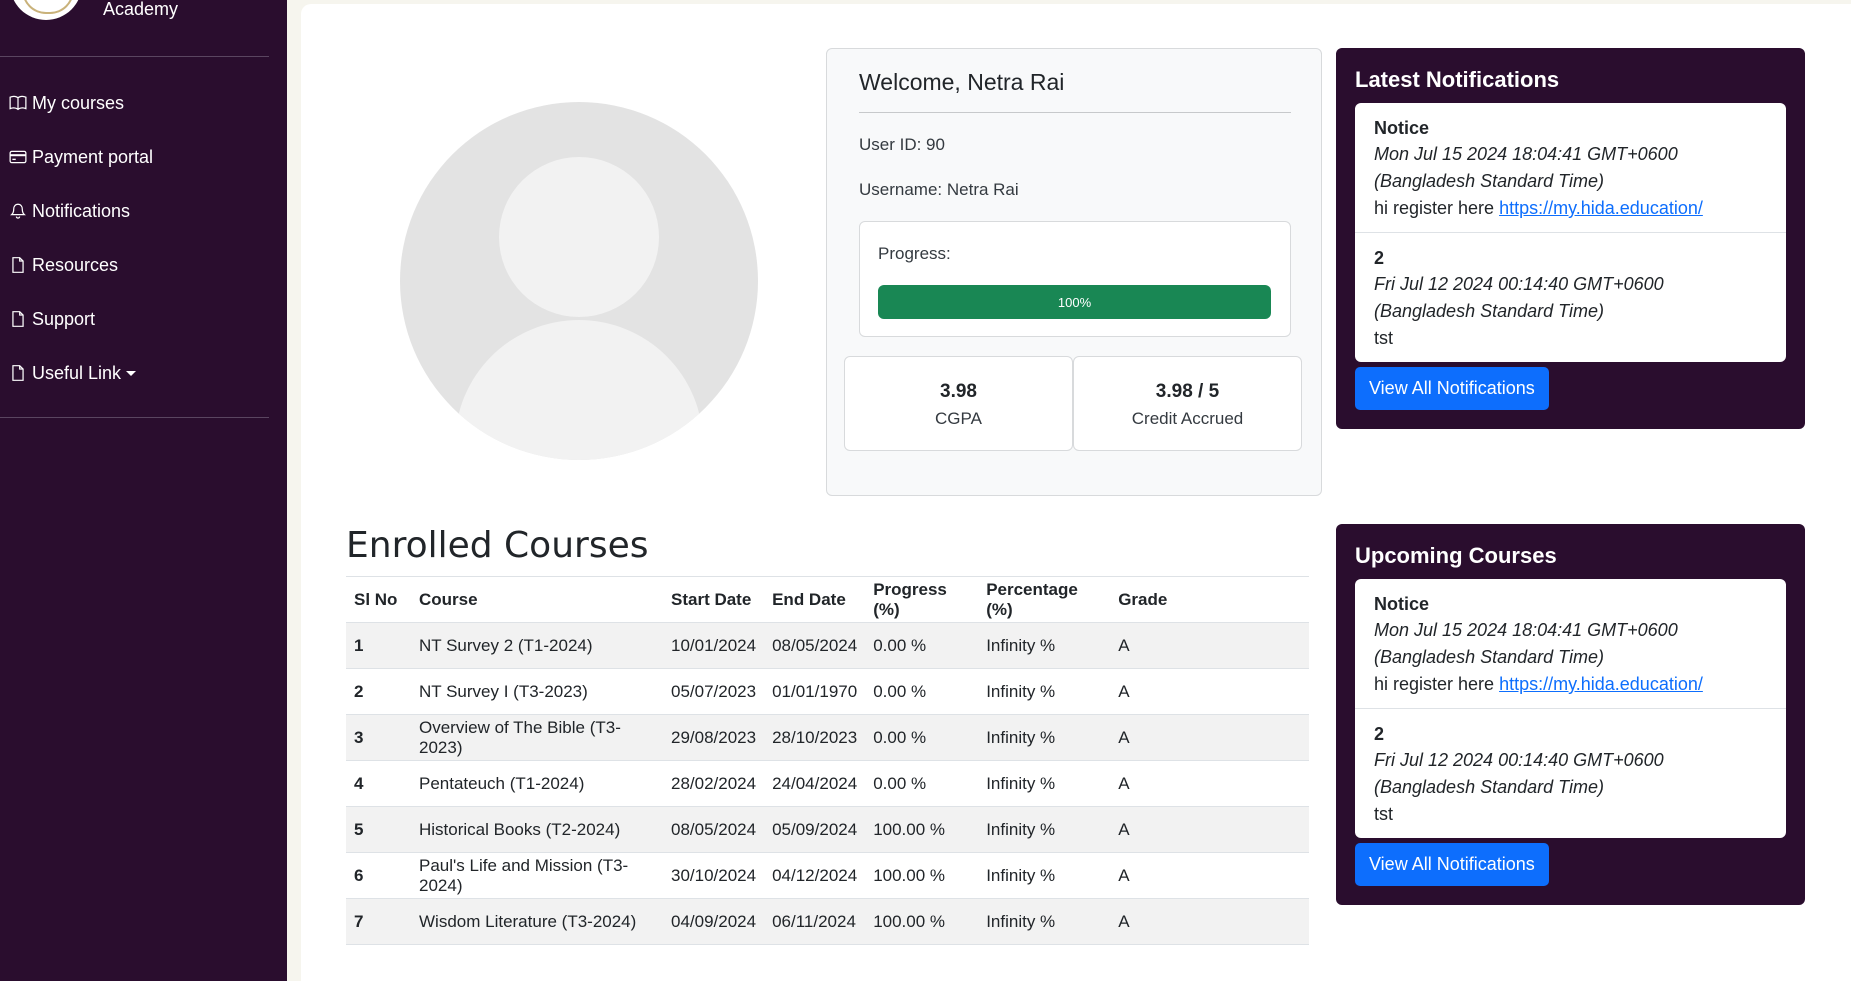 The image size is (1851, 981). What do you see at coordinates (1452, 388) in the screenshot?
I see `view-all-notifications-button: View All Notifications` at bounding box center [1452, 388].